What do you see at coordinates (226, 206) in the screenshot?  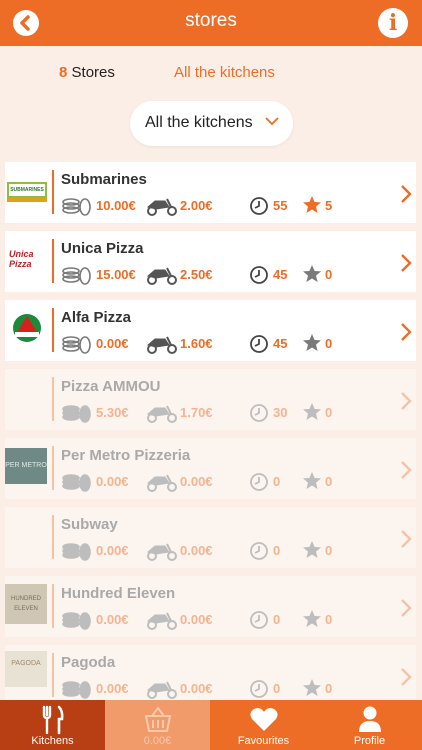 I see `store-meta: 10.00€ 2.00€ 55 5` at bounding box center [226, 206].